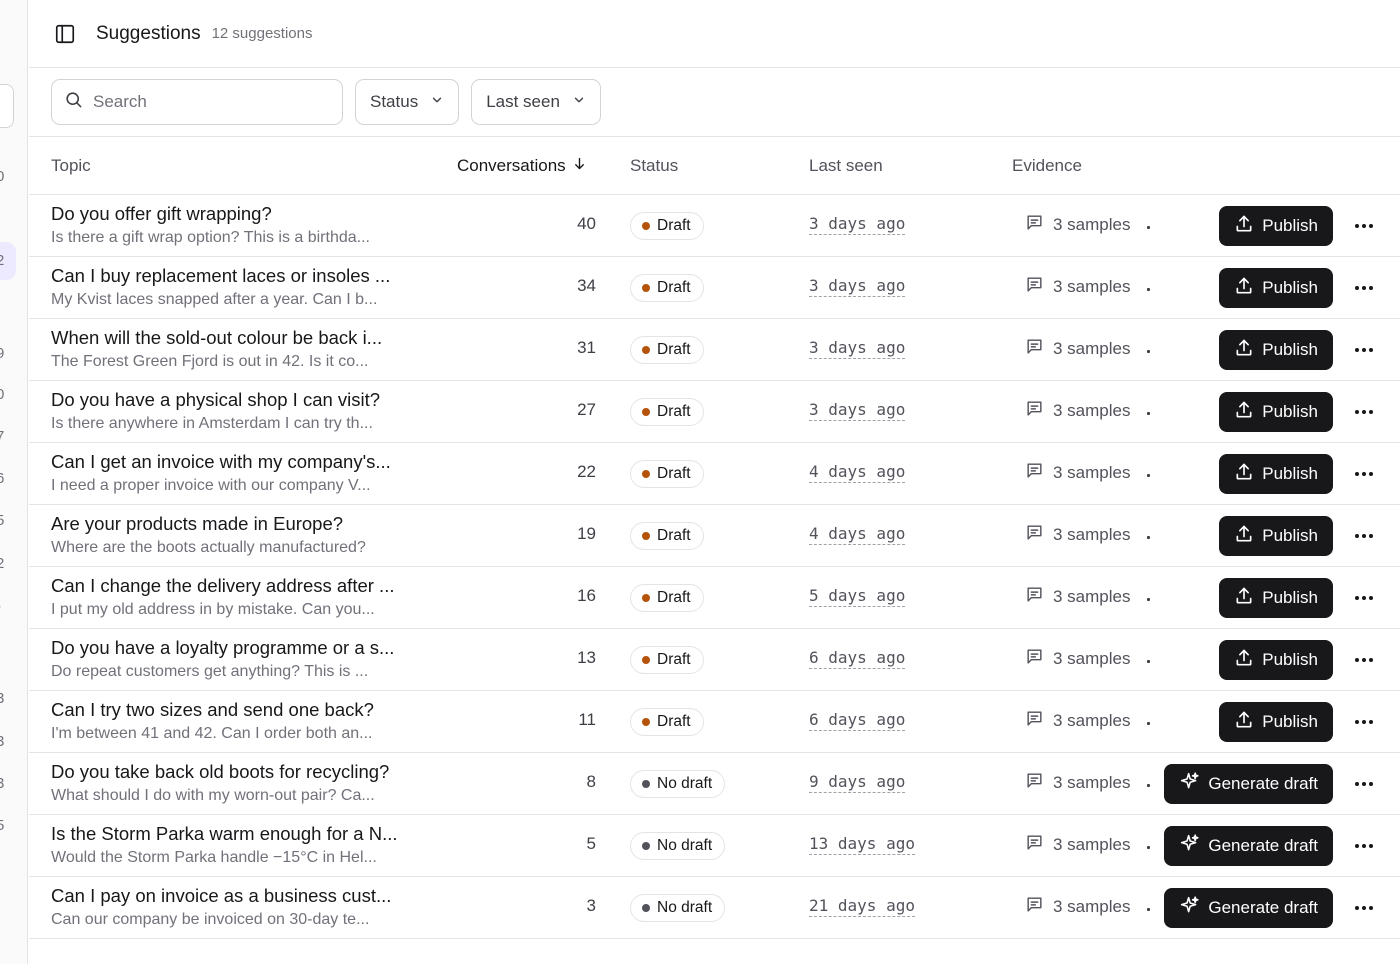 Image resolution: width=1400 pixels, height=964 pixels. What do you see at coordinates (674, 721) in the screenshot?
I see `status-label: Draft` at bounding box center [674, 721].